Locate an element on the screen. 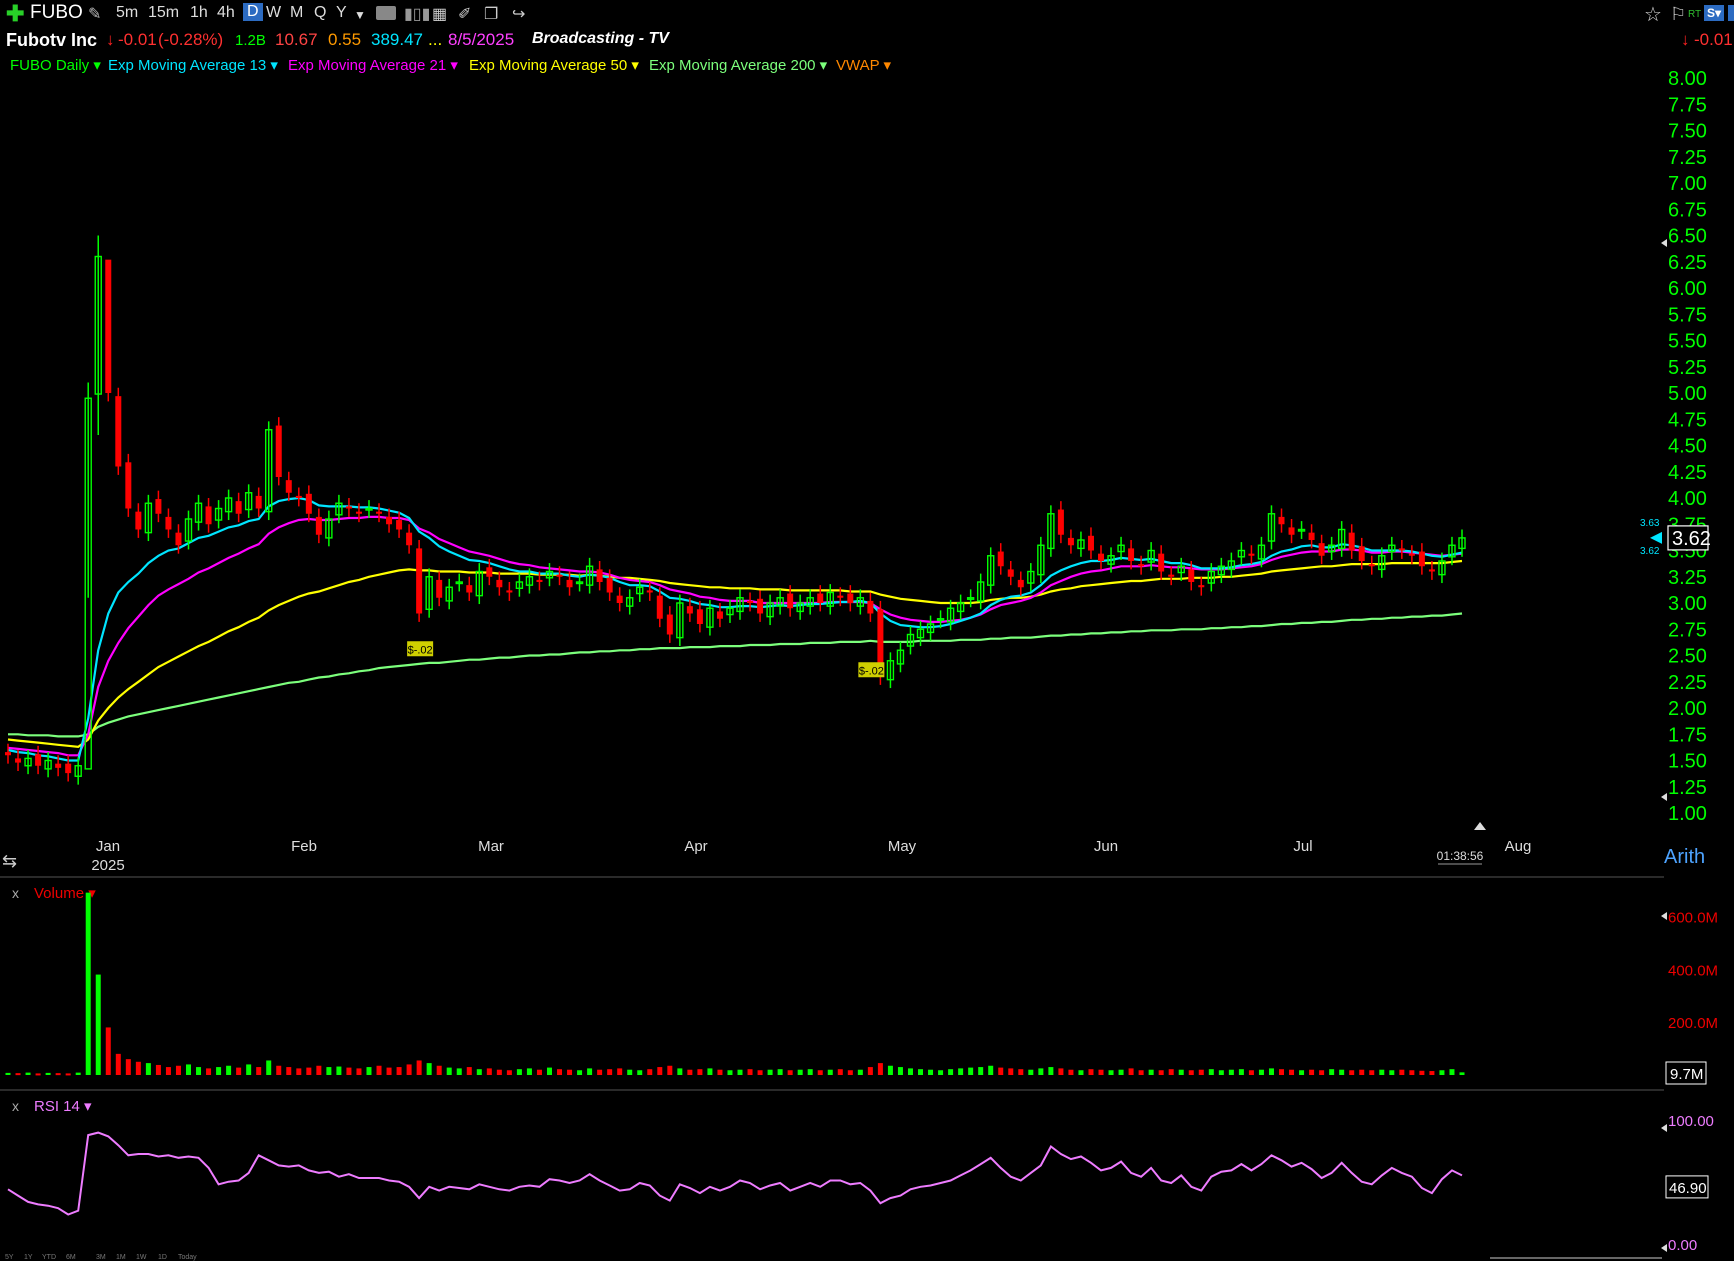  price-tick-label: 7.25 is located at coordinates (1687, 158).